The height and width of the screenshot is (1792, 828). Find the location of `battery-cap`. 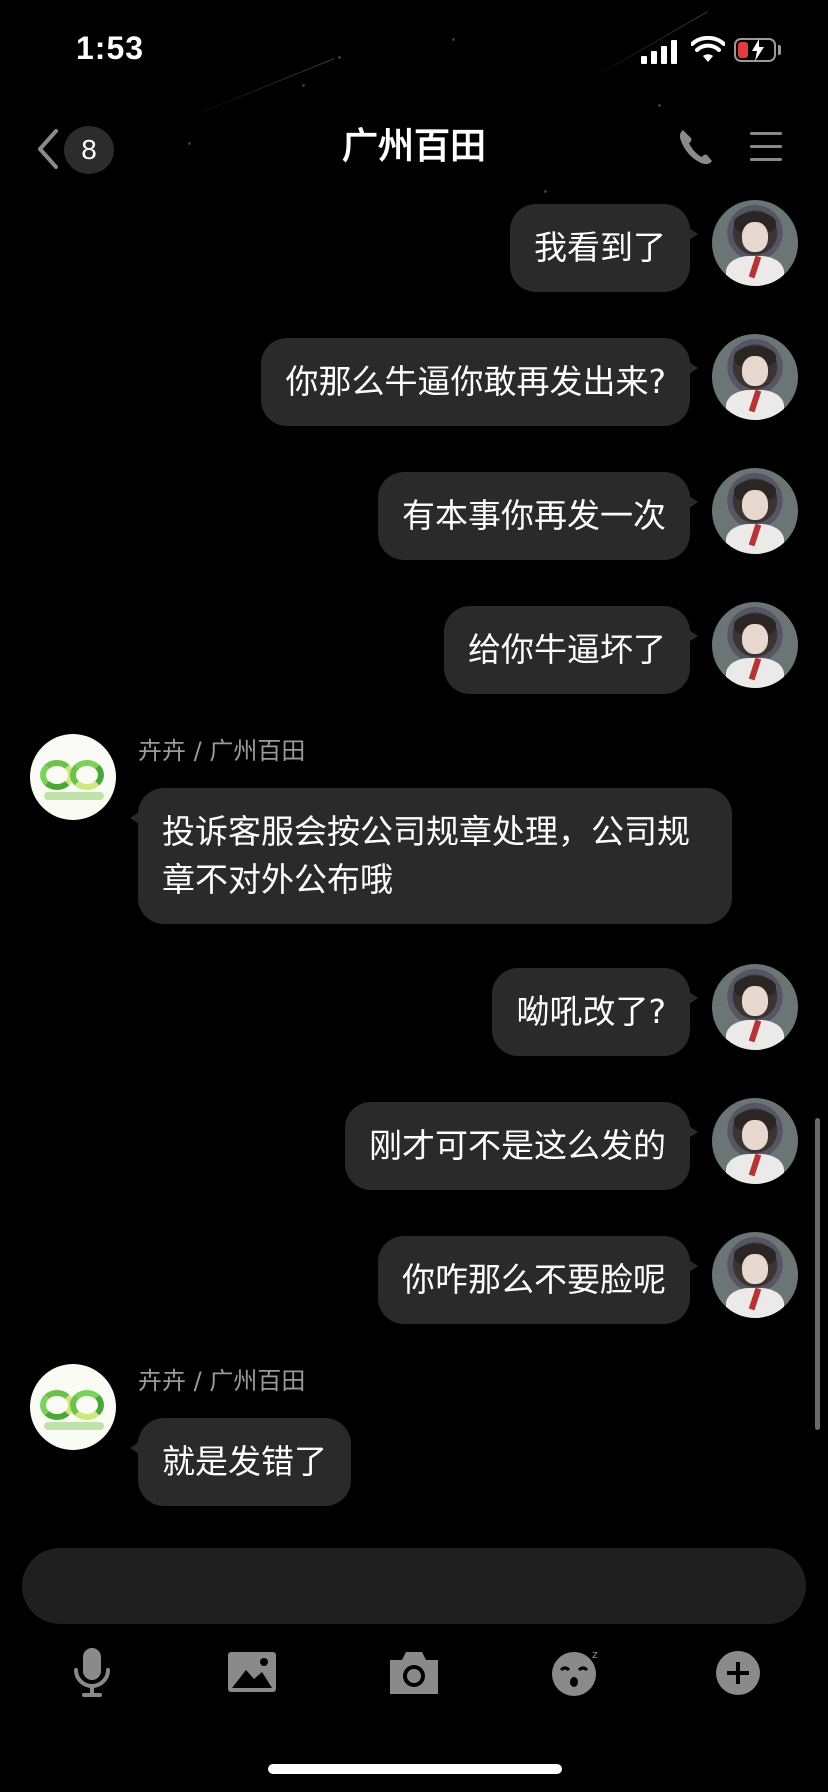

battery-cap is located at coordinates (779, 50).